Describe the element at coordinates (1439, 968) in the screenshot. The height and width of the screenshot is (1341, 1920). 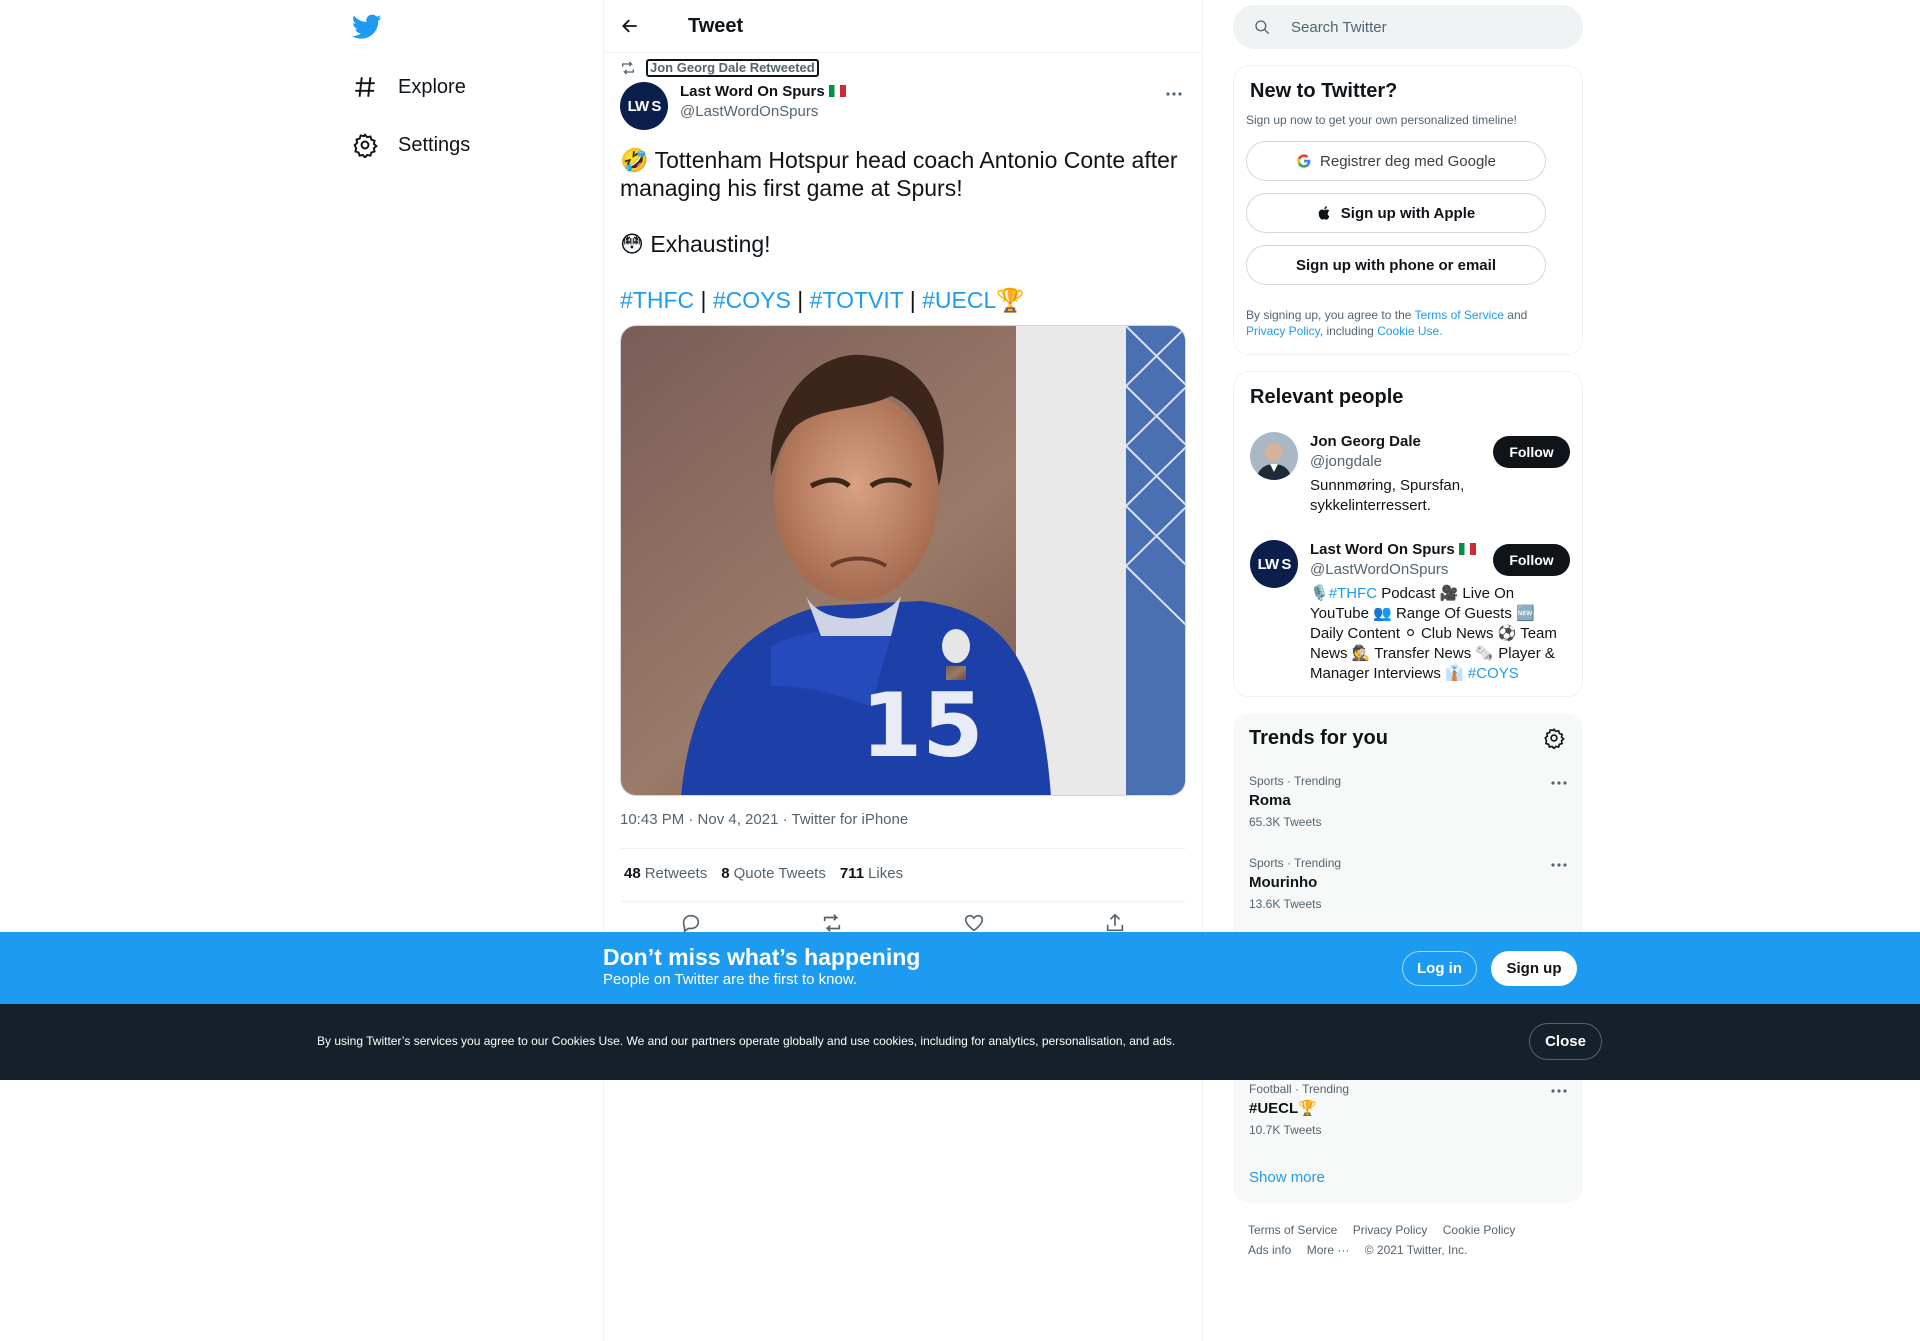
I see `login-button: Log in` at that location.